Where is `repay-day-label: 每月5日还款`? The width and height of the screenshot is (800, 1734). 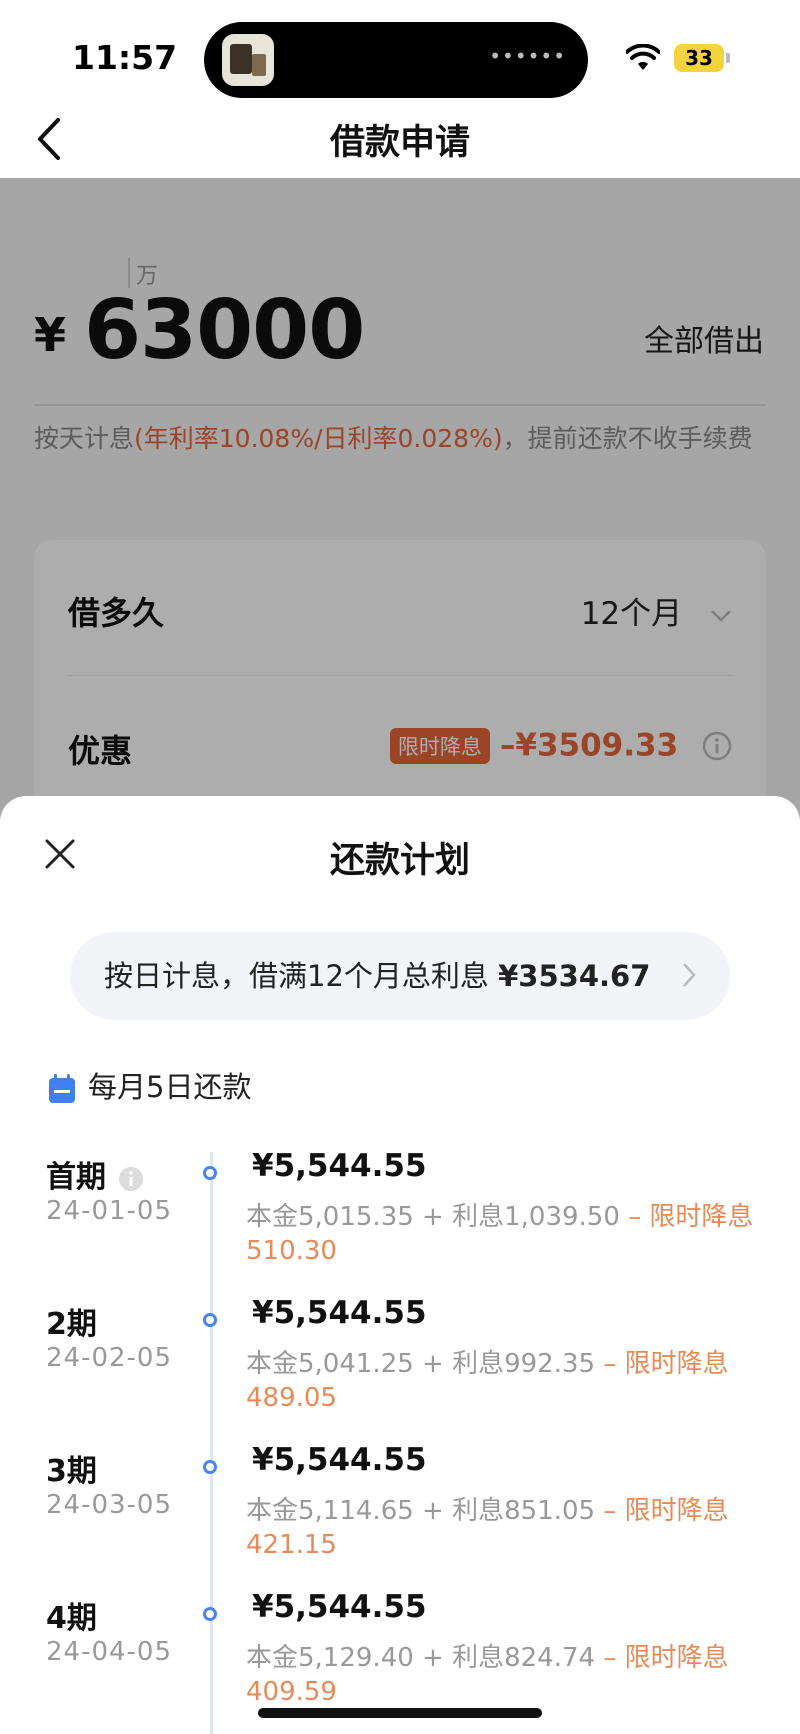 repay-day-label: 每月5日还款 is located at coordinates (170, 1087).